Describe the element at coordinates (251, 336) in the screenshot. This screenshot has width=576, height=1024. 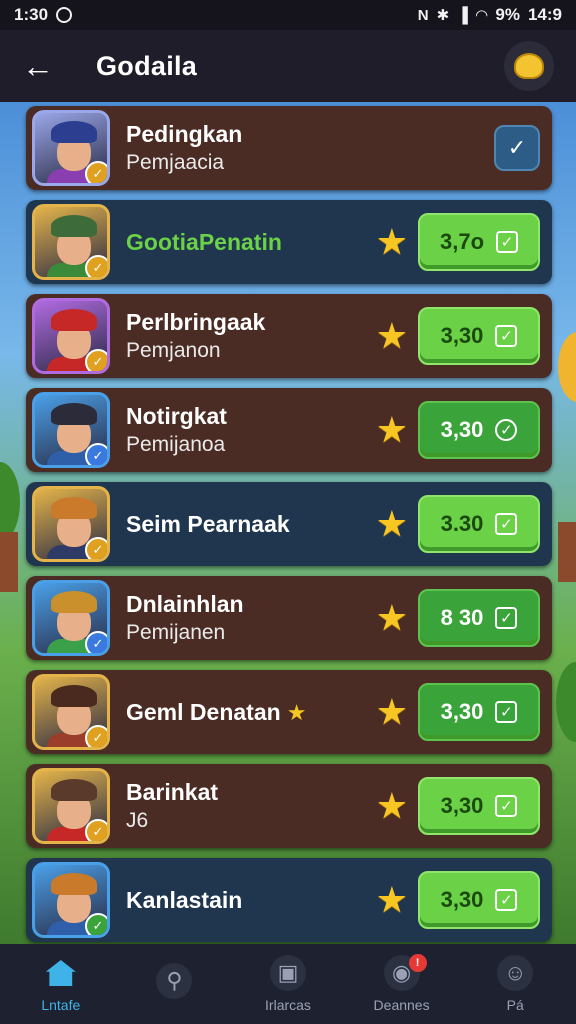
I see `row-text: Perlbringaak Pemjanon` at that location.